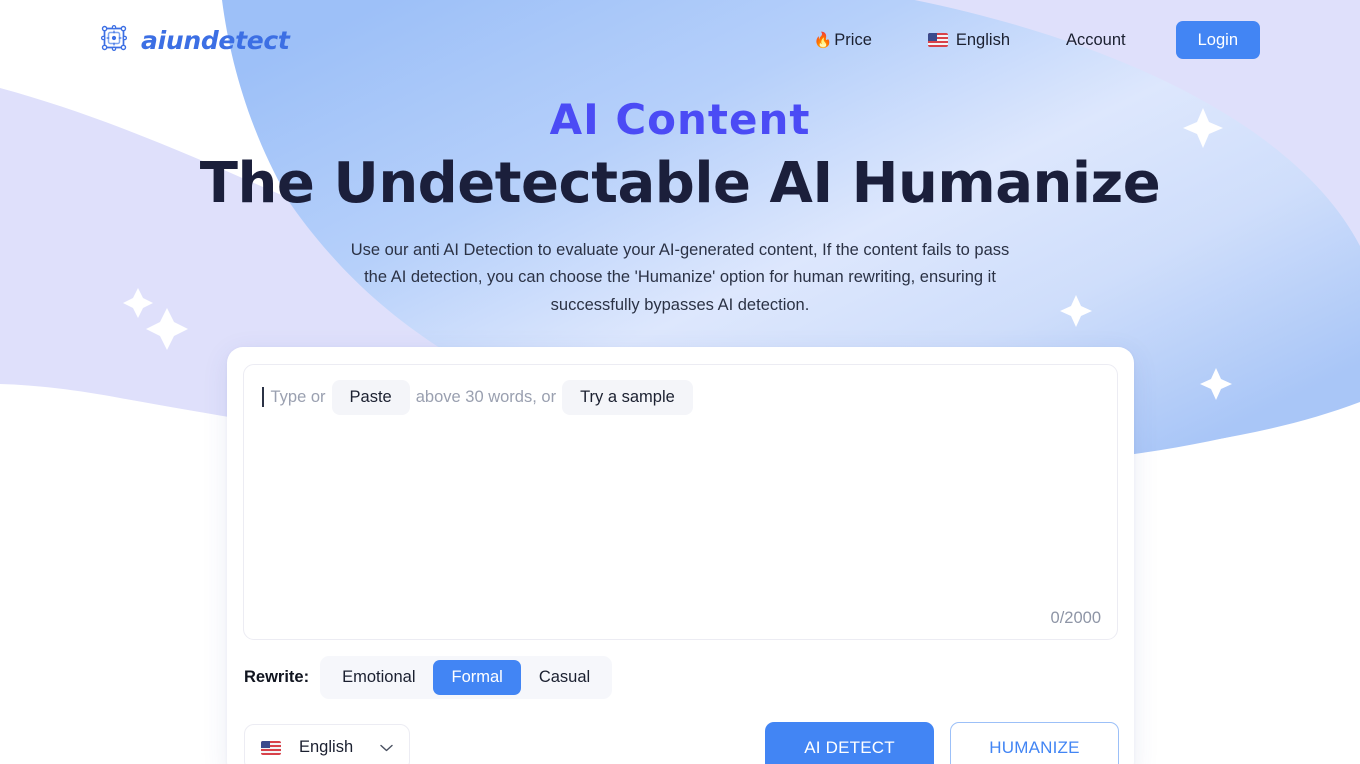  What do you see at coordinates (1217, 40) in the screenshot?
I see `login-button: Login` at bounding box center [1217, 40].